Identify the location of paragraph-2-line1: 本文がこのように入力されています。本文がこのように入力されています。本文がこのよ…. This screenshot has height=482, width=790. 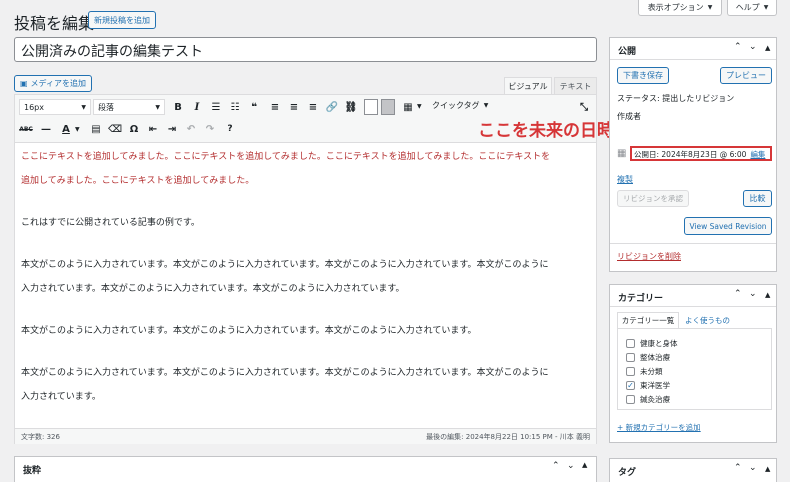
(285, 265).